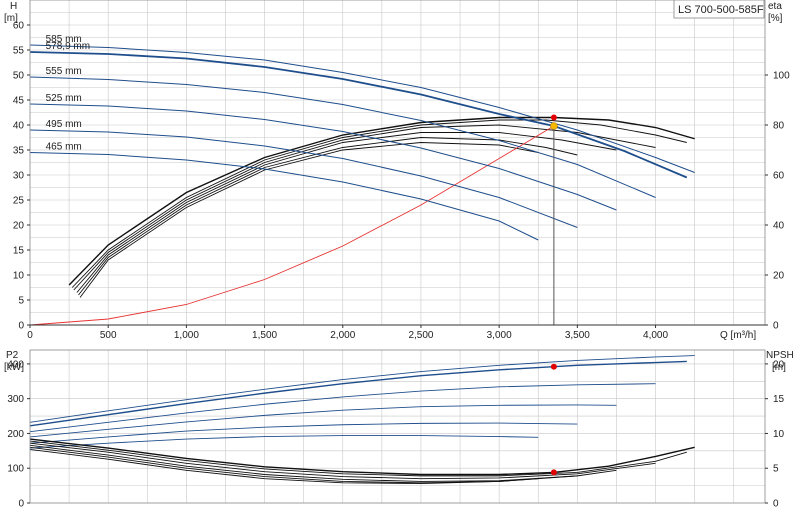 The image size is (800, 520). What do you see at coordinates (21, 504) in the screenshot?
I see `p2-tick-label: 0` at bounding box center [21, 504].